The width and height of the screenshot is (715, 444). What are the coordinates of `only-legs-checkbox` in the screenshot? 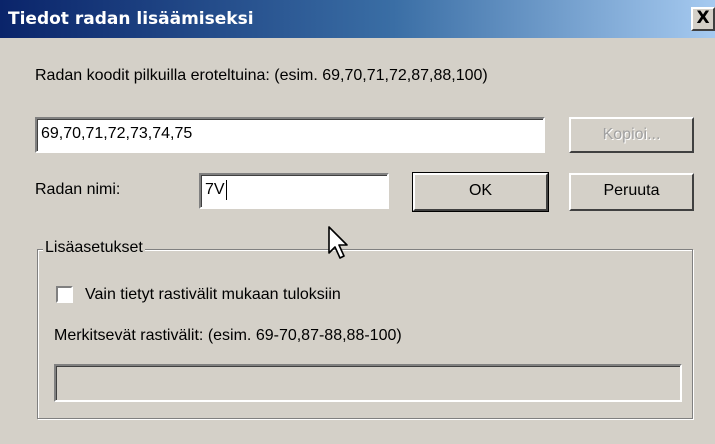 It's located at (64, 294).